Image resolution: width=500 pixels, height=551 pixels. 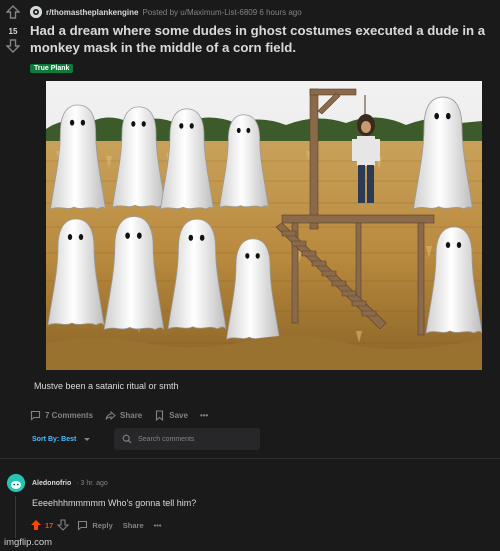 I want to click on post-flair: True Plank, so click(x=52, y=68).